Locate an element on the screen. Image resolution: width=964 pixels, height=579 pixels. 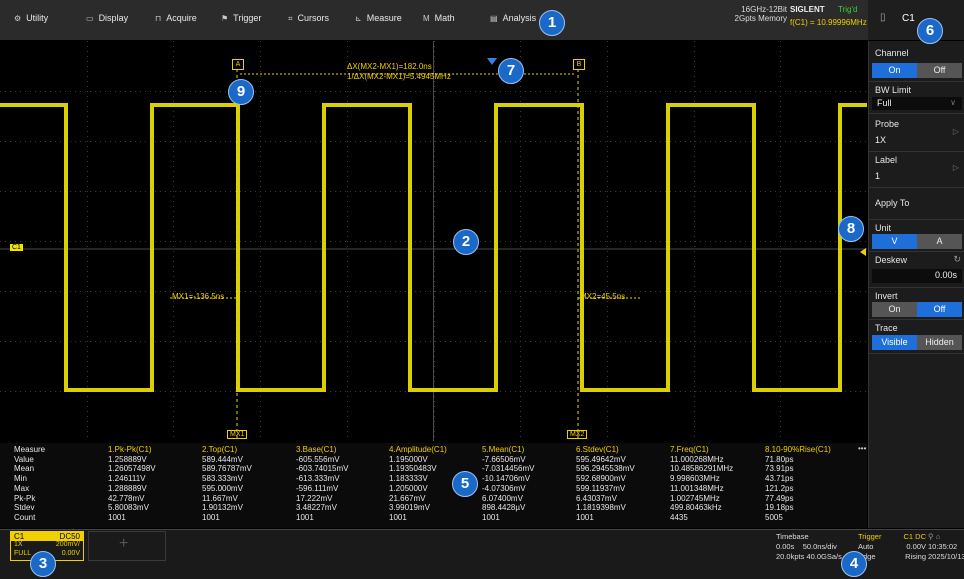
measure-icon: ⊾ is located at coordinates (358, 18).